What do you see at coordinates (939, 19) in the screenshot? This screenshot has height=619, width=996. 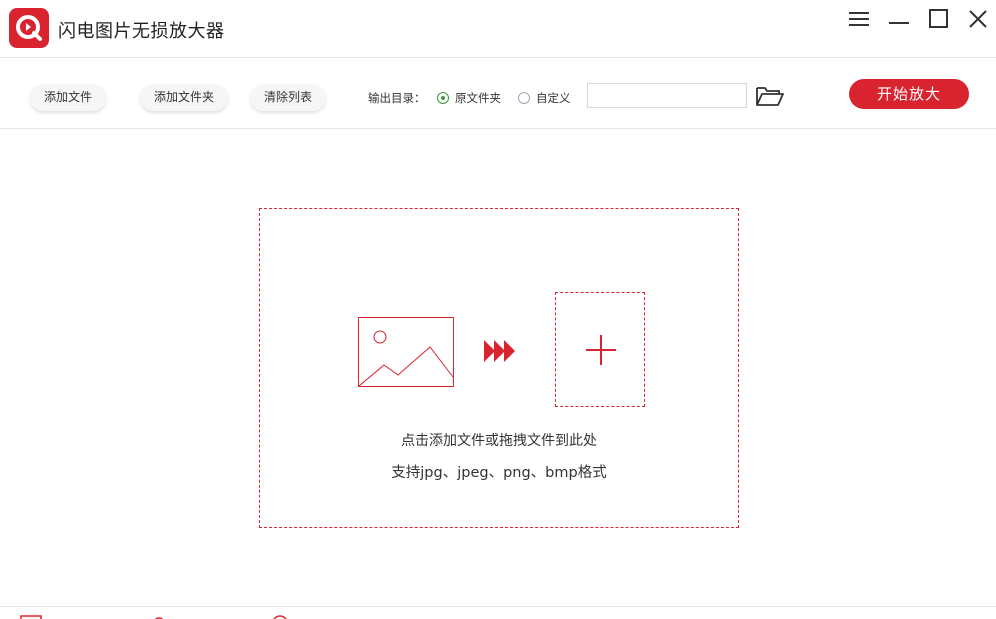 I see `maximize-icon` at bounding box center [939, 19].